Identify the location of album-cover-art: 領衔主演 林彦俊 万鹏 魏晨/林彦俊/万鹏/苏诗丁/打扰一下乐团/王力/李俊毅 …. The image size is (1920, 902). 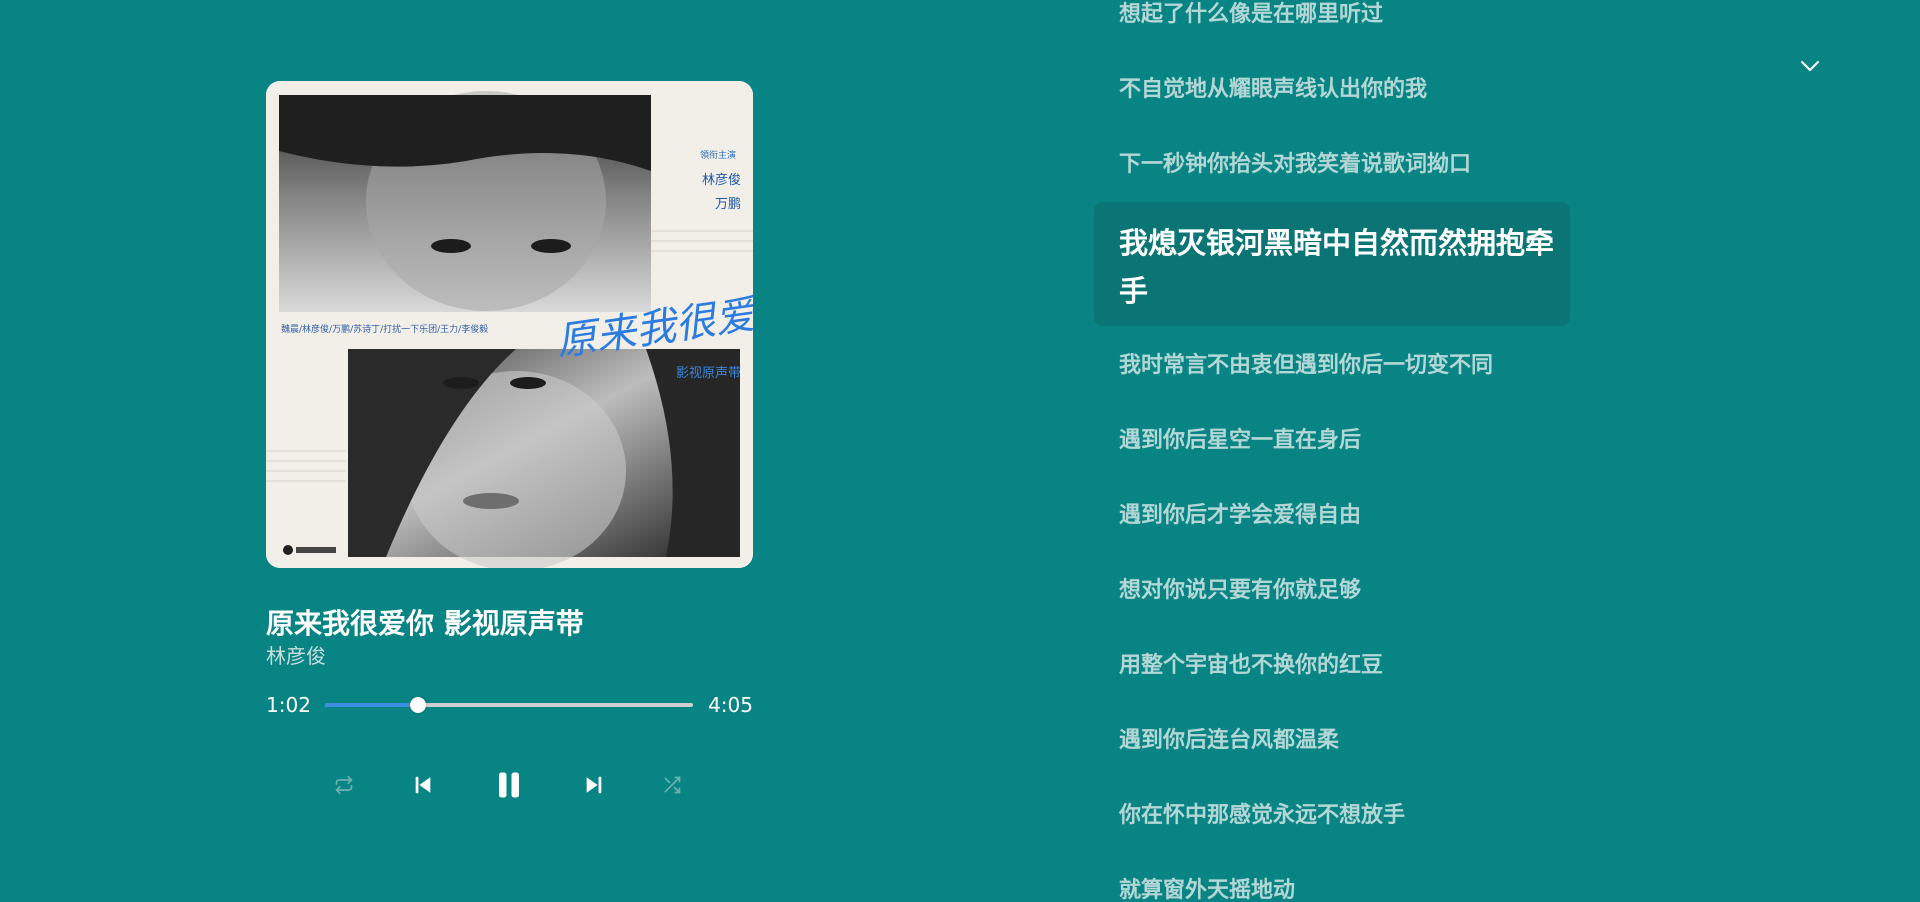
(509, 324).